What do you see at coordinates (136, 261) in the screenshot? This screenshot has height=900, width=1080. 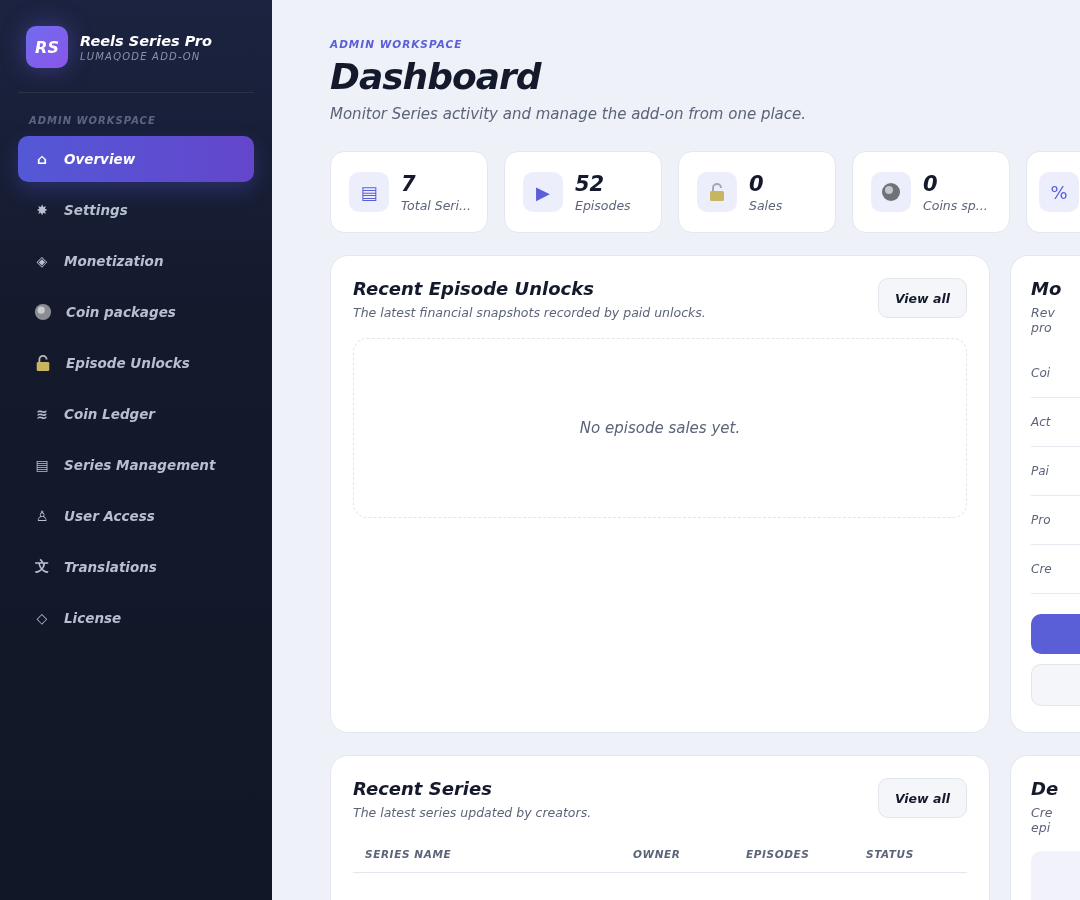 I see `sidebar-item: ◈ Monetization` at bounding box center [136, 261].